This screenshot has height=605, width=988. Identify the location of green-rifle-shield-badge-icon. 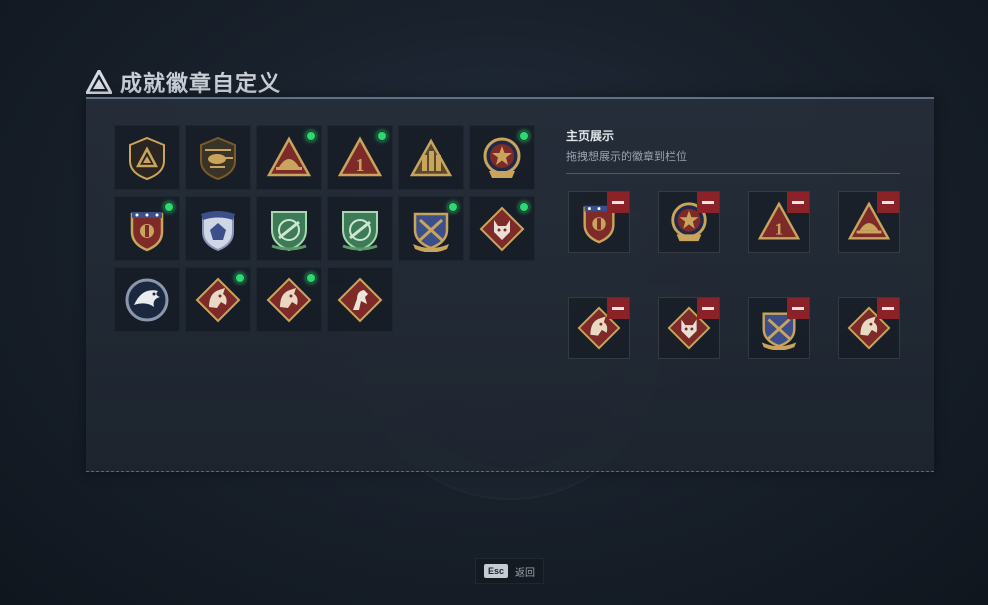
(289, 230).